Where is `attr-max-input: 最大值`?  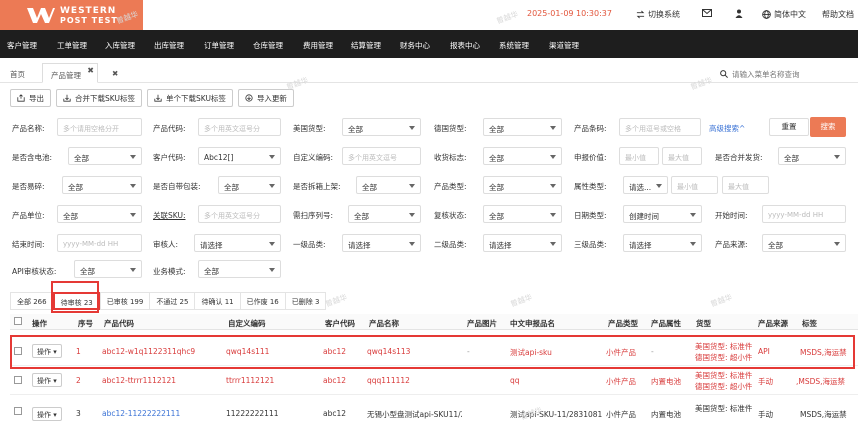
attr-max-input: 最大值 is located at coordinates (745, 185).